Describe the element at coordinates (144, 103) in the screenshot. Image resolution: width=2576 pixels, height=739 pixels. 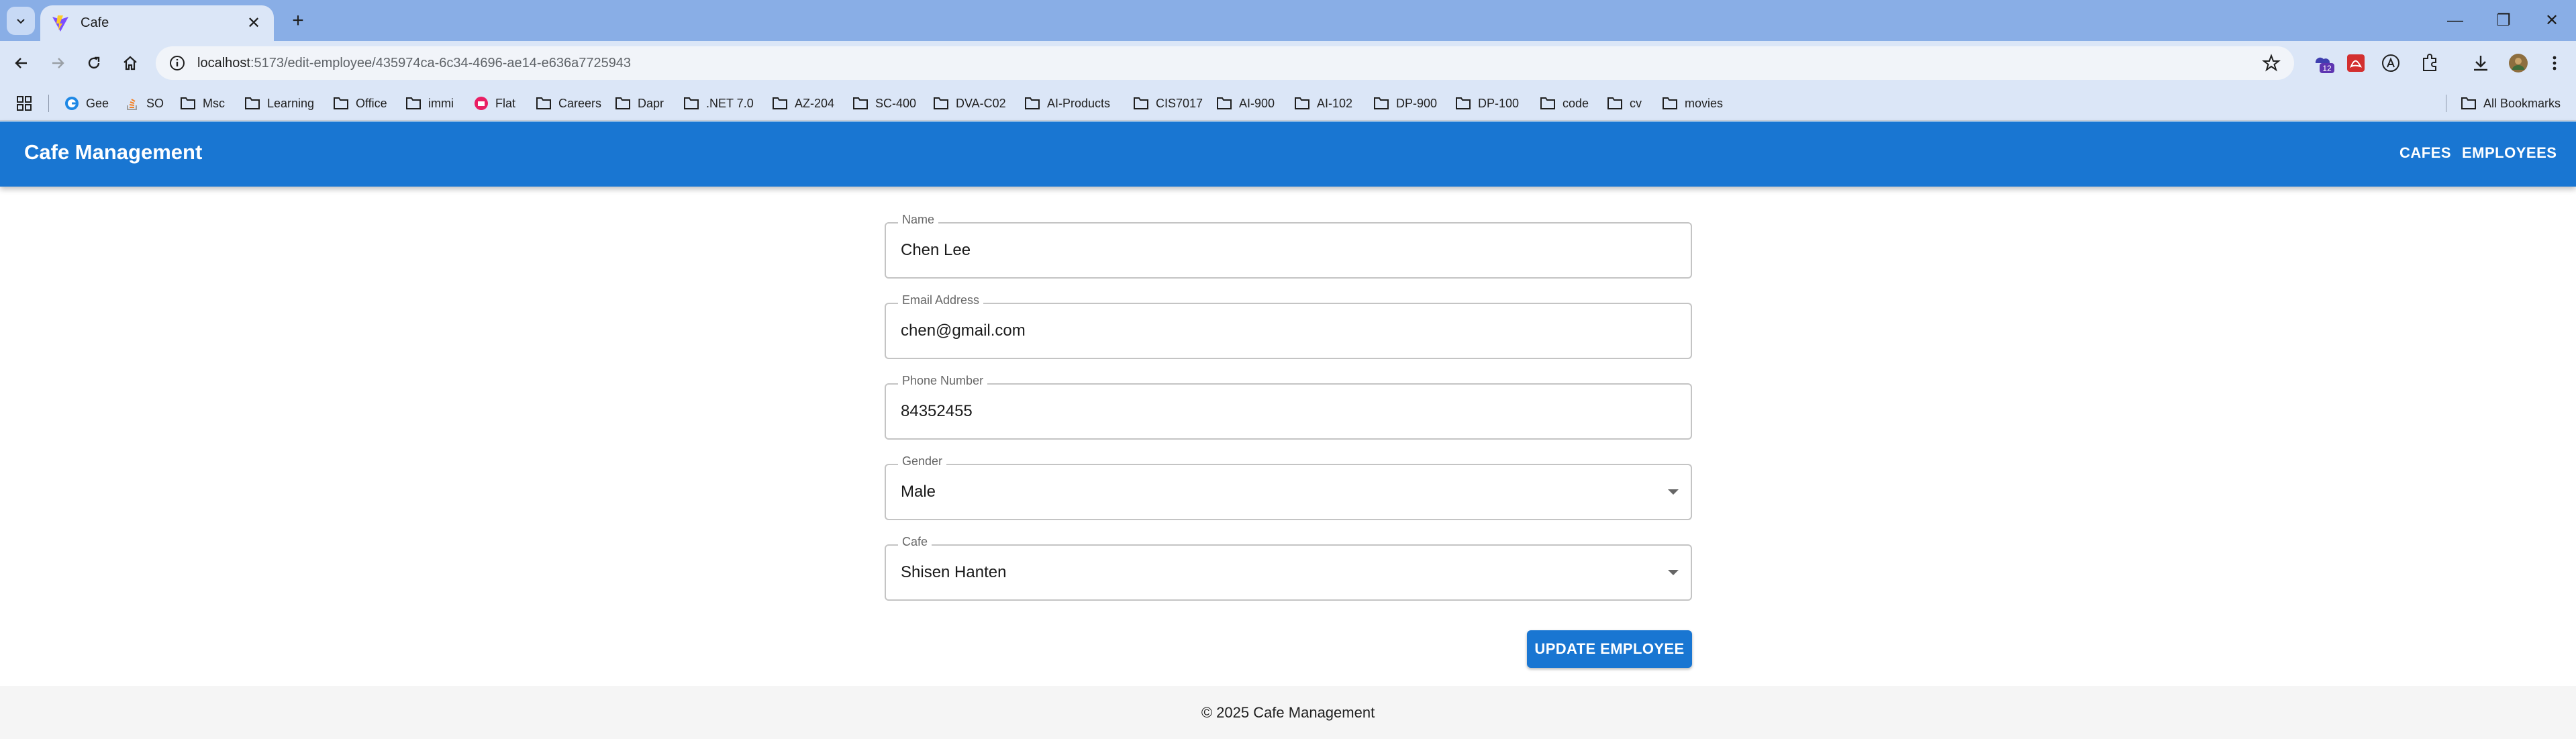
I see `bookmark-item: SO` at that location.